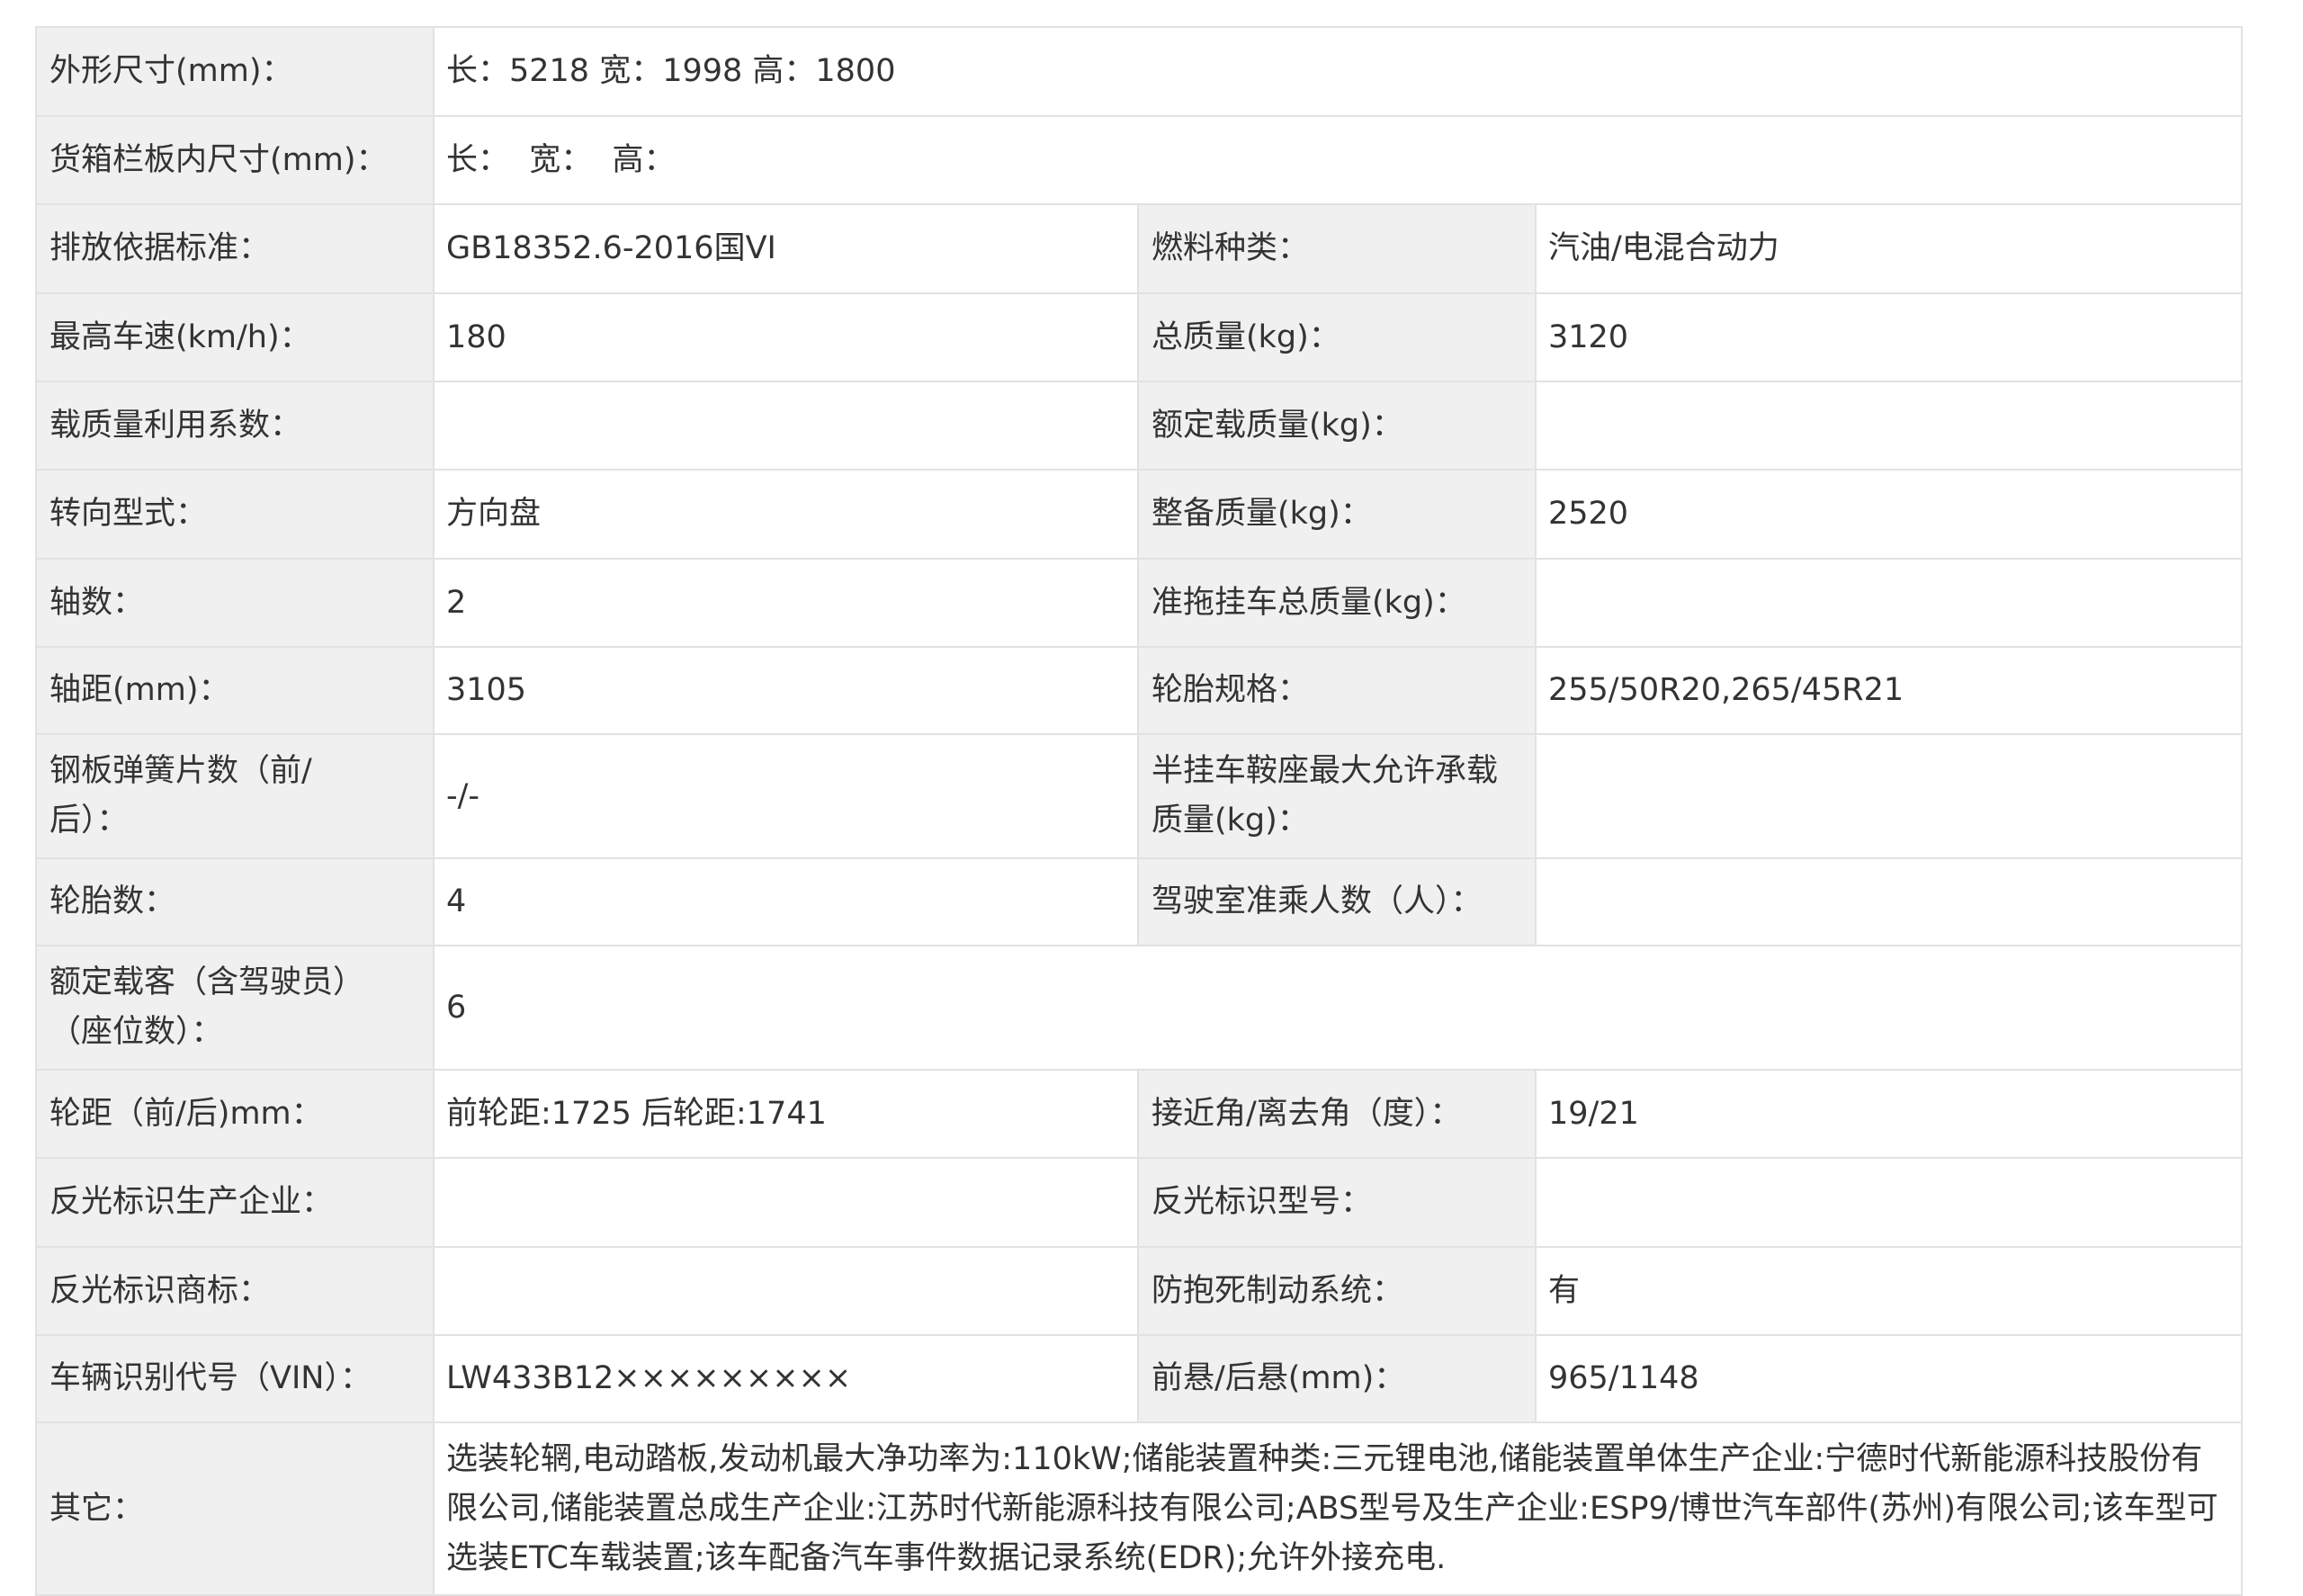 This screenshot has width=2303, height=1596. What do you see at coordinates (1278, 1290) in the screenshot?
I see `spec-label-2-text: 防抱死制动系统：` at bounding box center [1278, 1290].